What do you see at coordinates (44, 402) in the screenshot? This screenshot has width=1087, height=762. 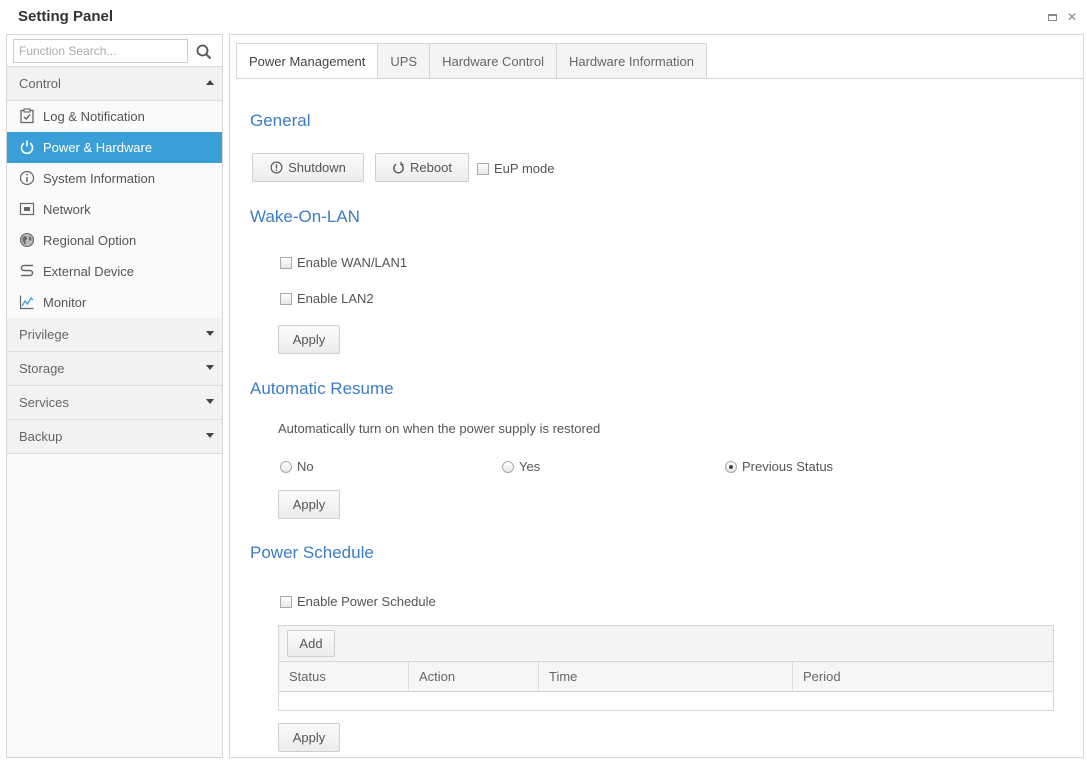 I see `group-label: Services` at bounding box center [44, 402].